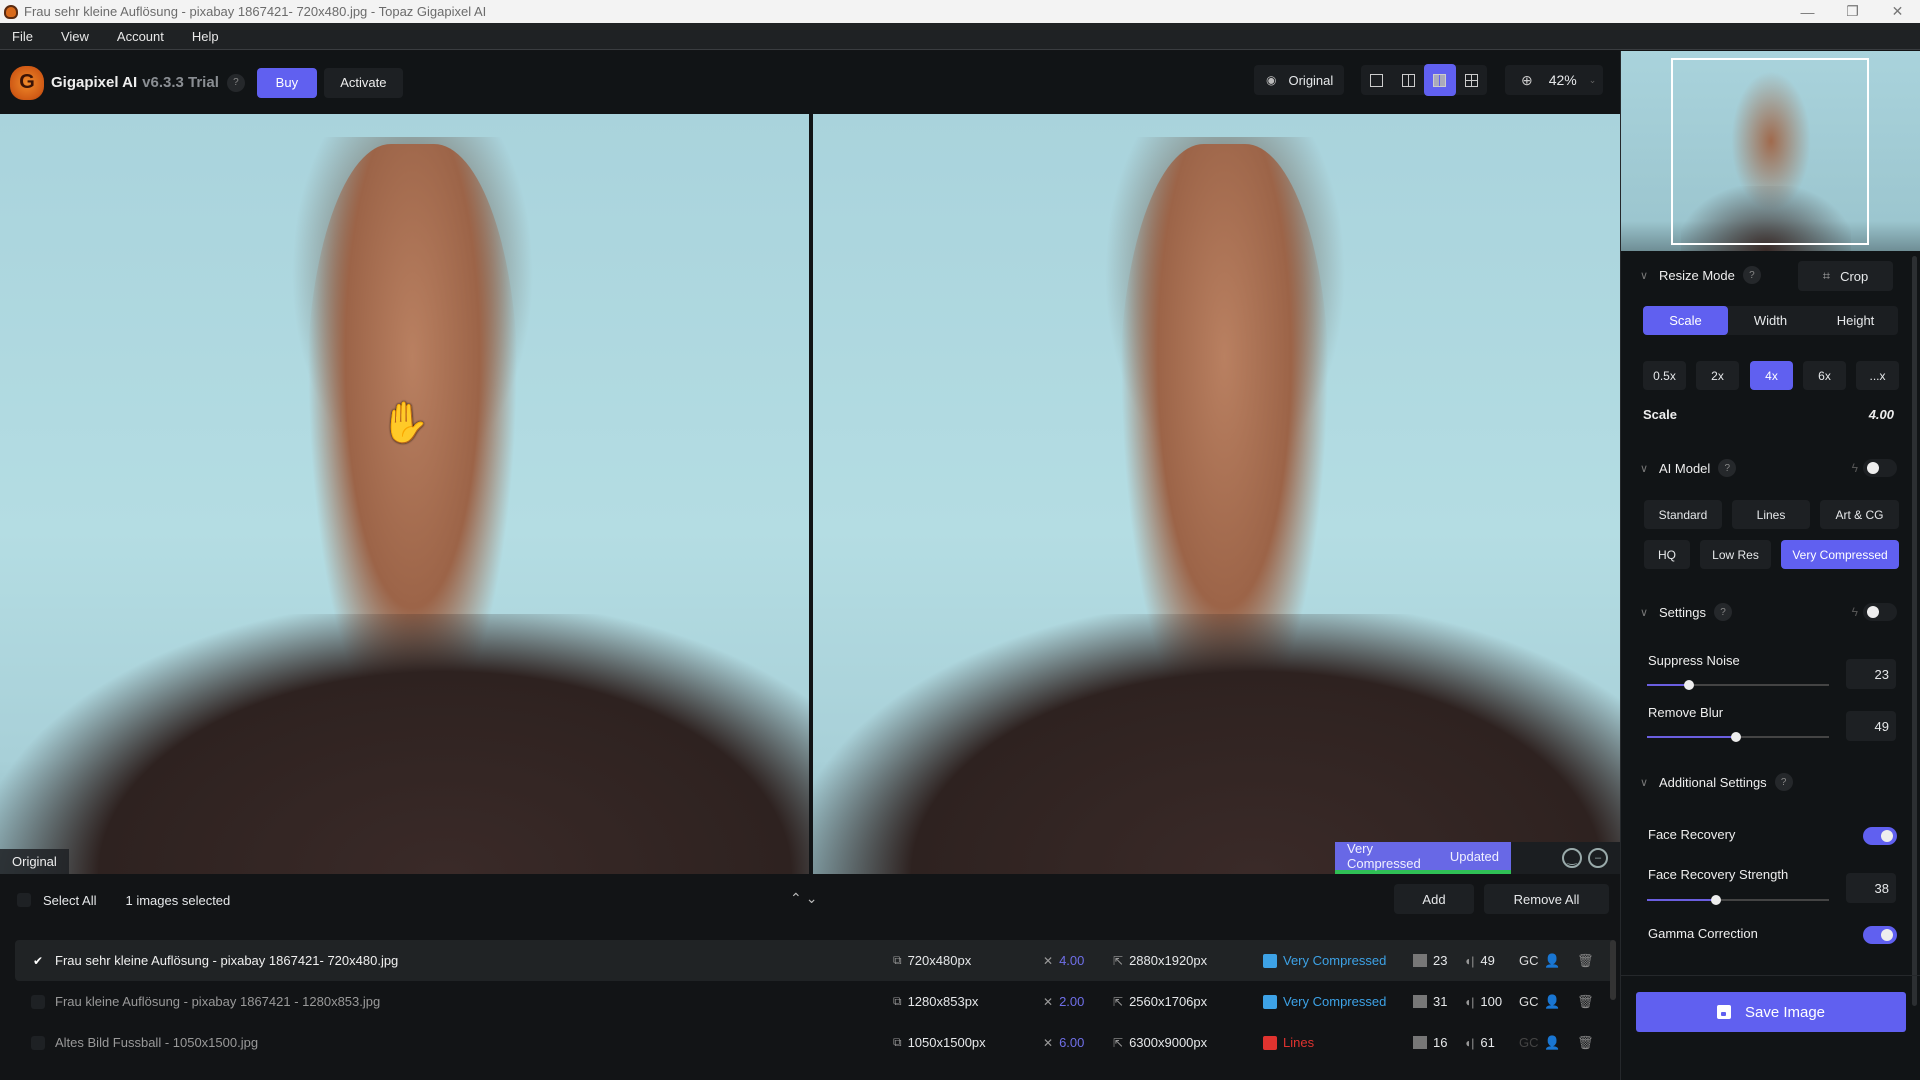  Describe the element at coordinates (1771, 375) in the screenshot. I see `scale-preset-4x: 4x` at that location.